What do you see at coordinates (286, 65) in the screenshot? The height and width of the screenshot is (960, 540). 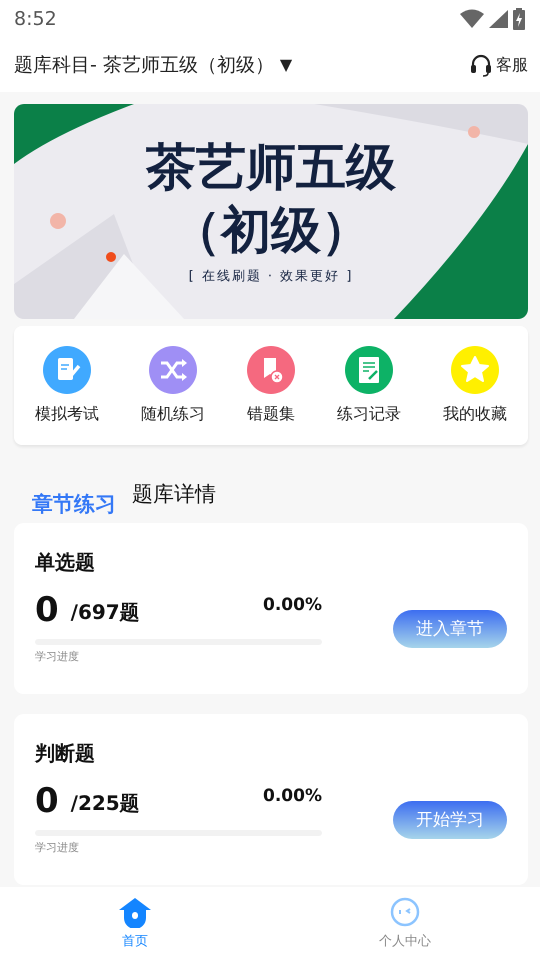 I see `dropdown-caret-icon: ▼` at bounding box center [286, 65].